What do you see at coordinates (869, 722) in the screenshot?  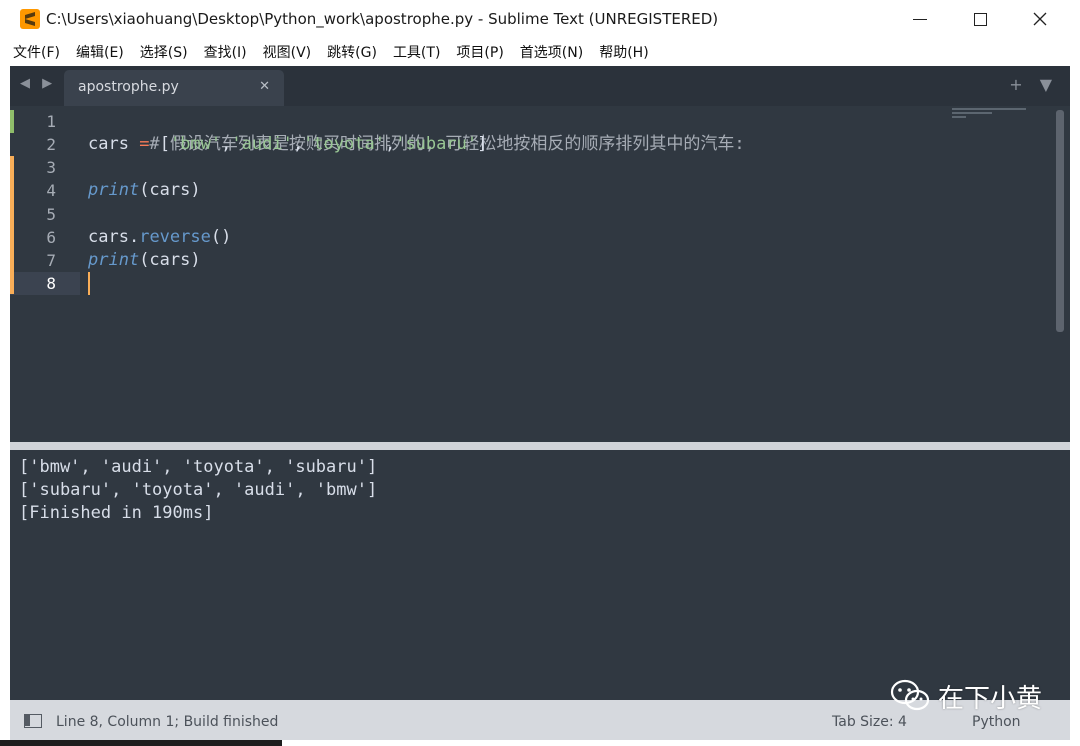 I see `tab-size-selector: Tab Size: 4` at bounding box center [869, 722].